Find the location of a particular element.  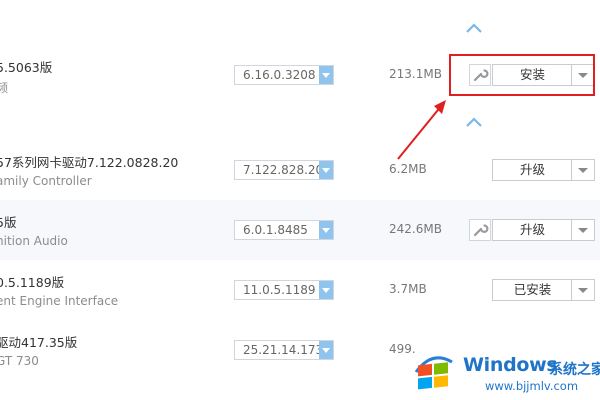

version-select: 25.21.14.173 is located at coordinates (284, 350).